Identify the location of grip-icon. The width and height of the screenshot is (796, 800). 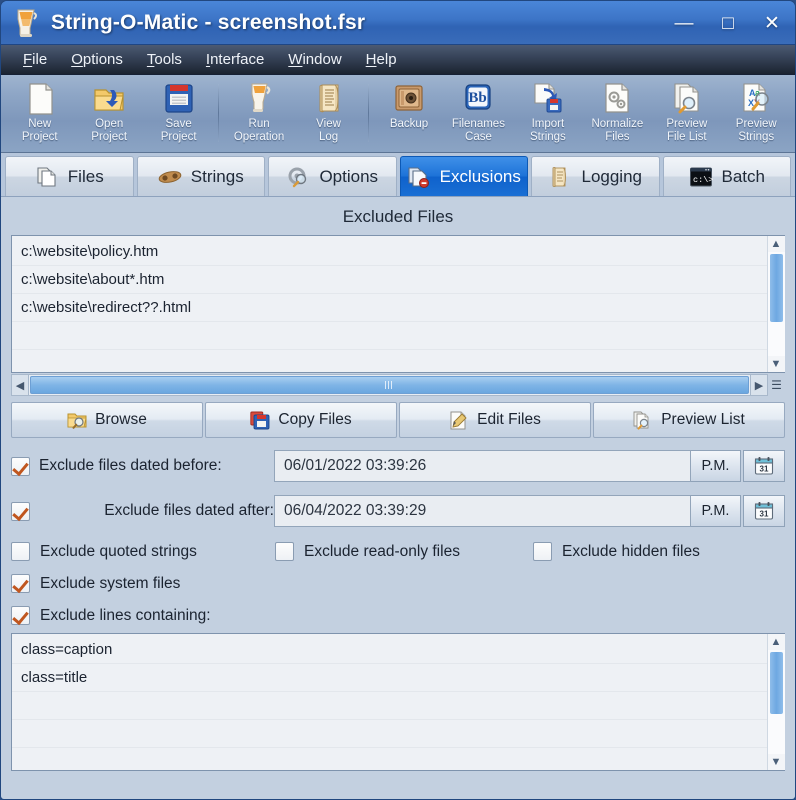
(389, 385).